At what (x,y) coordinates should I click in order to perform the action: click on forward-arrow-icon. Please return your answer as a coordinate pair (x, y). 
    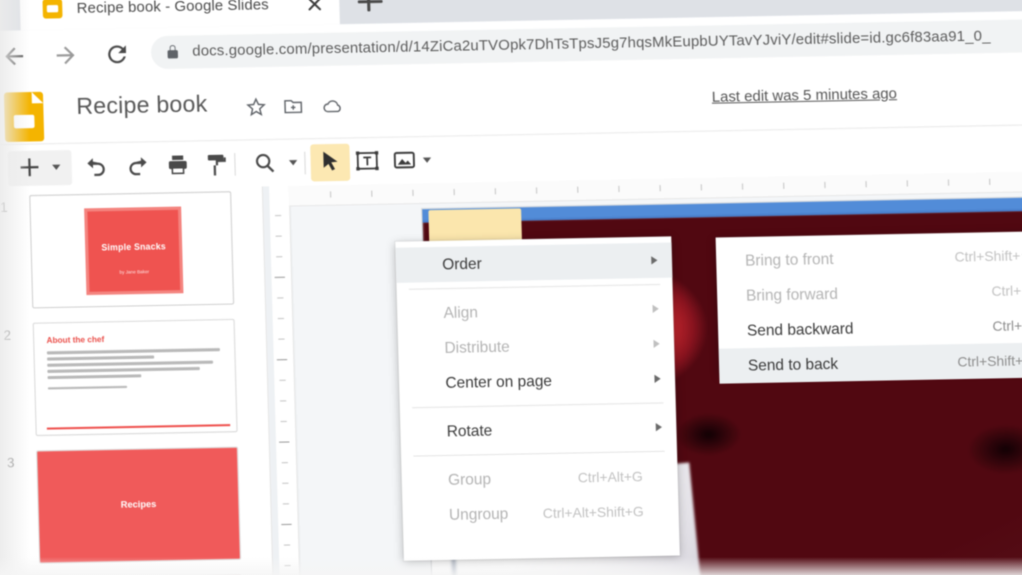
    Looking at the image, I should click on (66, 55).